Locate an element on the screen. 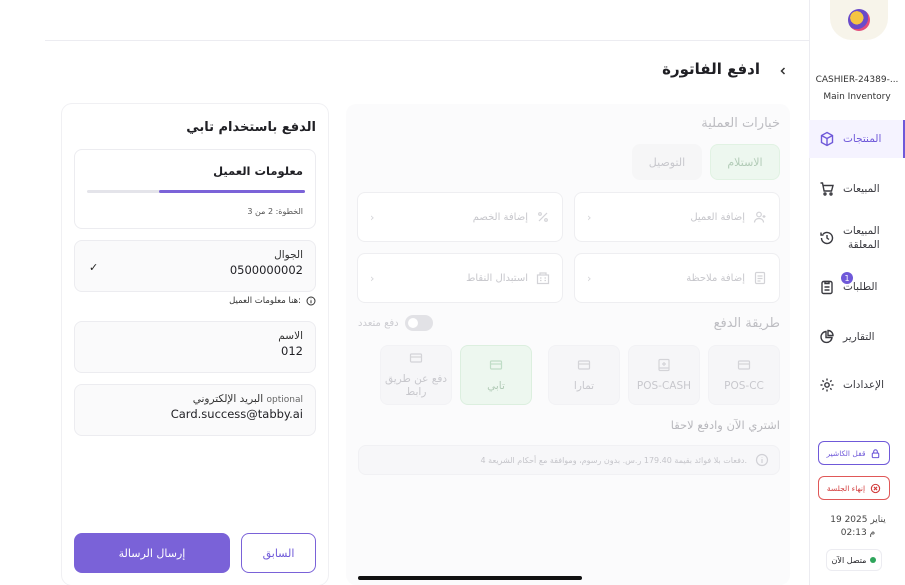  online-status-label: متصل الآن is located at coordinates (849, 560).